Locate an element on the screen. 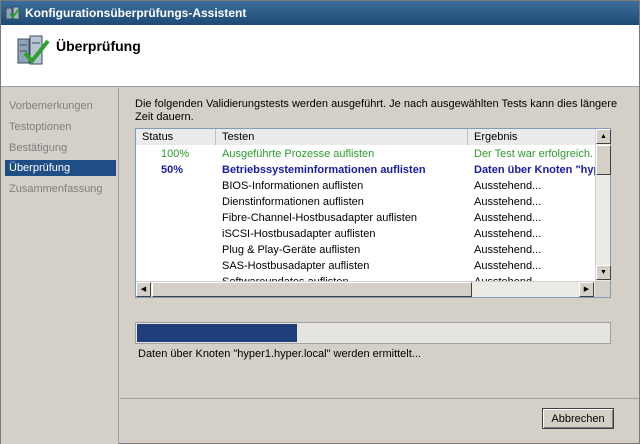 The width and height of the screenshot is (640, 444). checklist-server-icon is located at coordinates (33, 50).